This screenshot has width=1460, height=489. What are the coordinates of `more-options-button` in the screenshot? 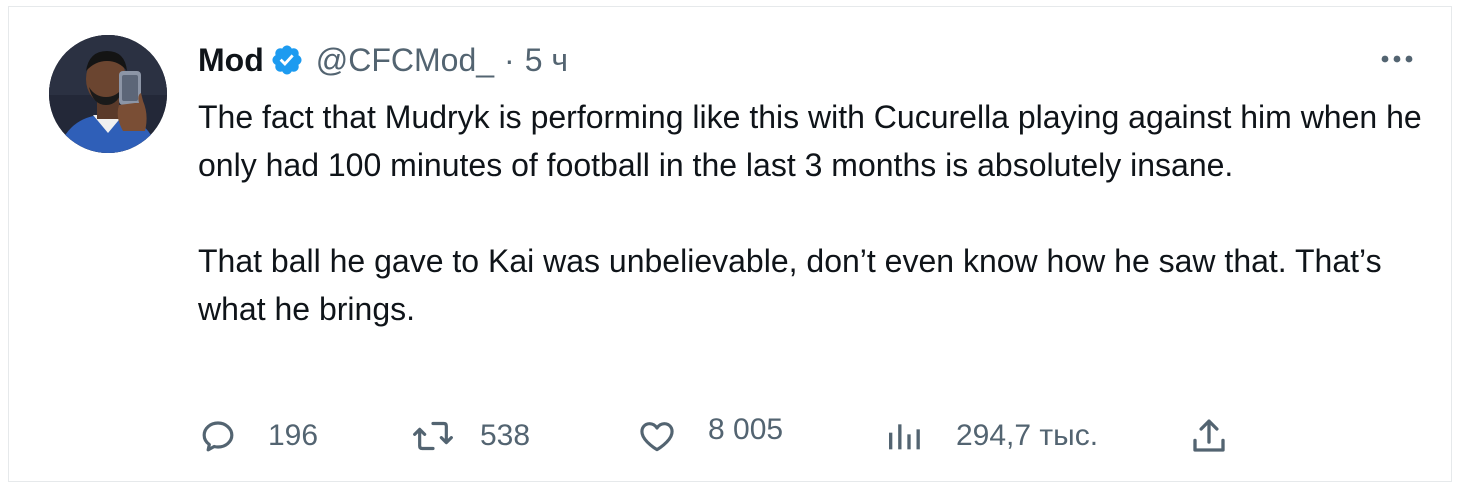 It's located at (1397, 59).